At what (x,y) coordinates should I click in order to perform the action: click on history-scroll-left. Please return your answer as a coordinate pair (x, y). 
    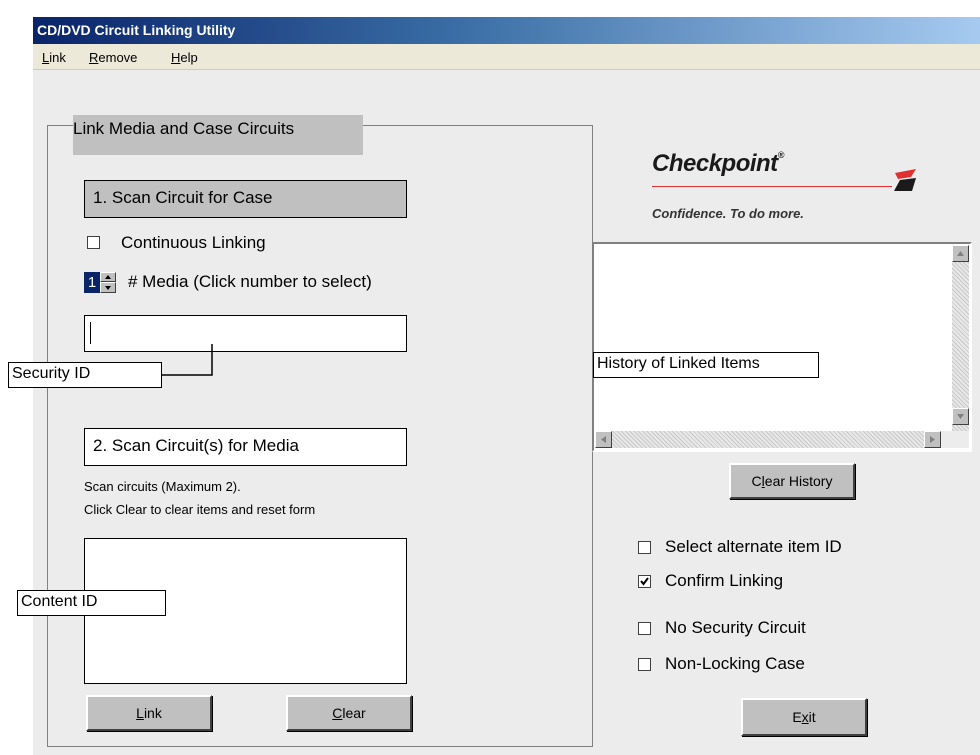
    Looking at the image, I should click on (603, 439).